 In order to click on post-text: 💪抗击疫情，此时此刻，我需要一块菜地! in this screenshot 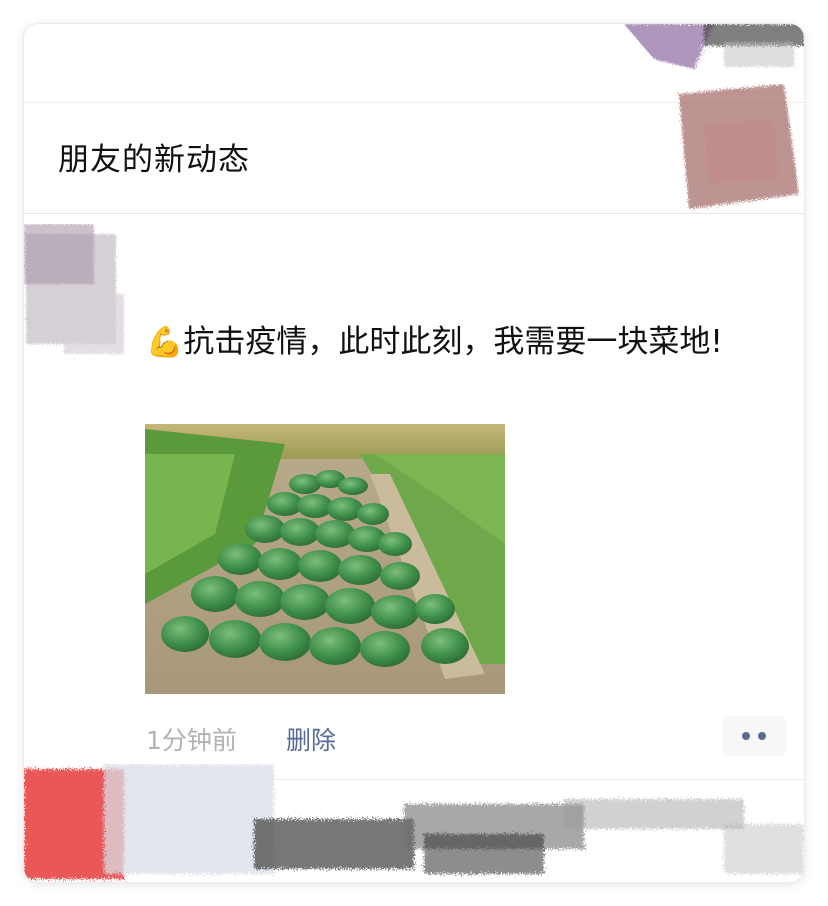, I will do `click(456, 342)`.